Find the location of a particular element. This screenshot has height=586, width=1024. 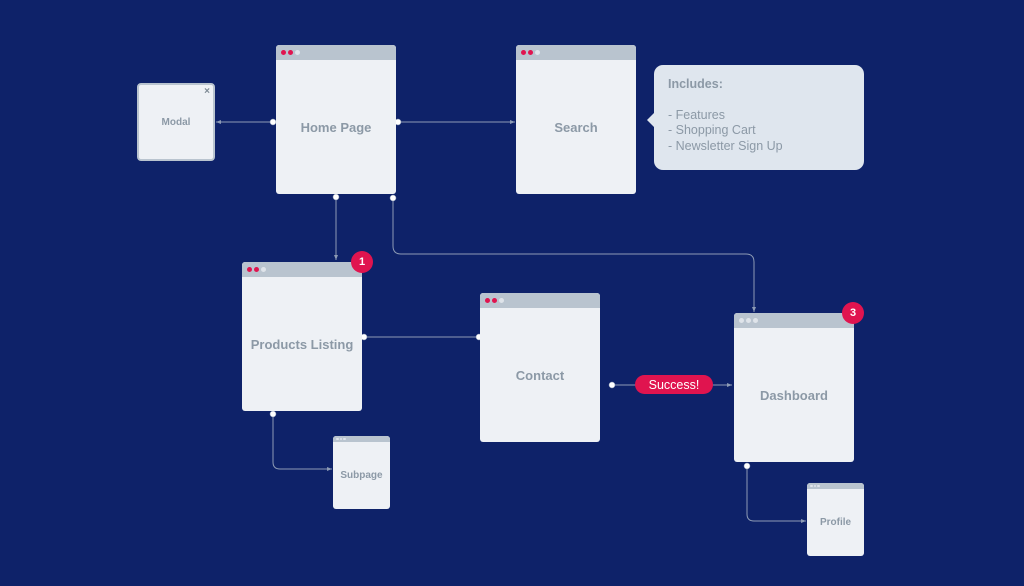

node-label: Dashboard is located at coordinates (794, 395).